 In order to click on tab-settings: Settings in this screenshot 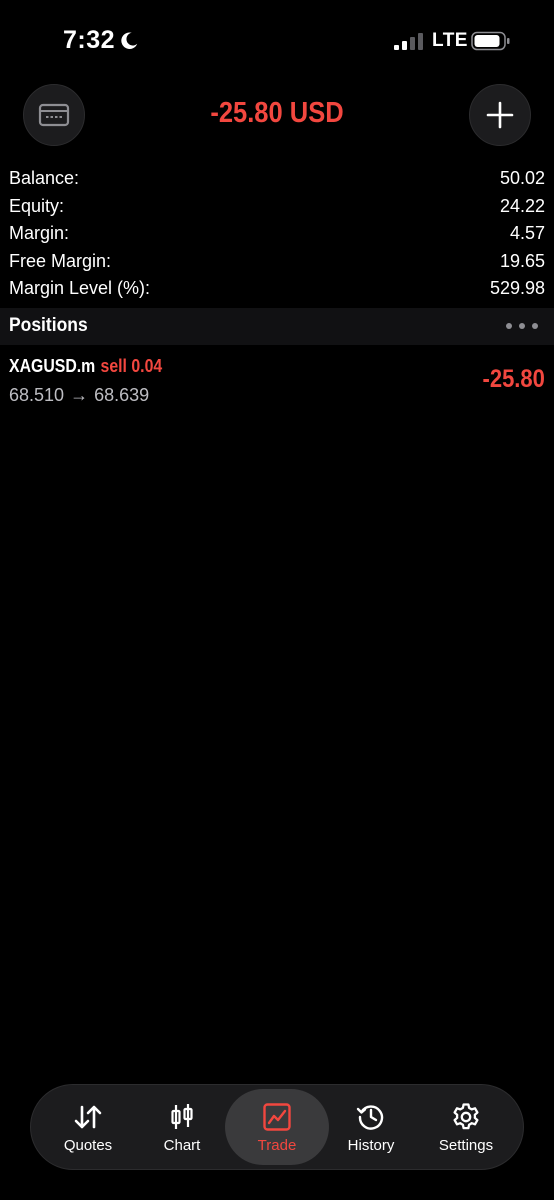, I will do `click(466, 1127)`.